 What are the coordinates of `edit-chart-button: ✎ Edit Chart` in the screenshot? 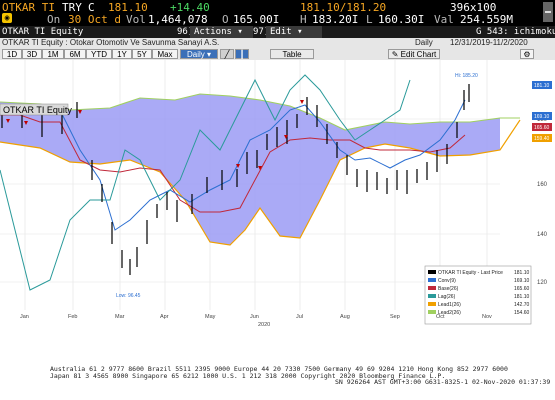 It's located at (414, 54).